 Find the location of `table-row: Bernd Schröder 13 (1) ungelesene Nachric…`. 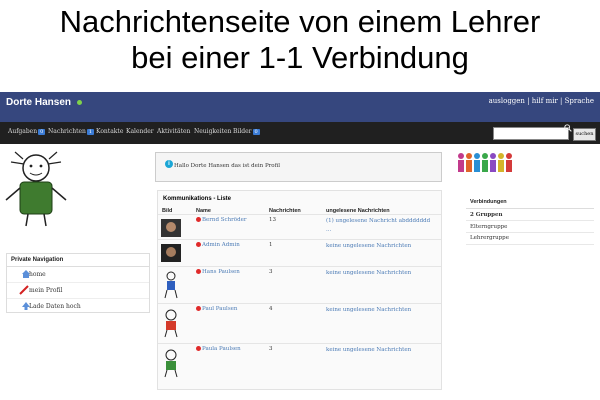

table-row: Bernd Schröder 13 (1) ungelesene Nachric… is located at coordinates (299, 227).